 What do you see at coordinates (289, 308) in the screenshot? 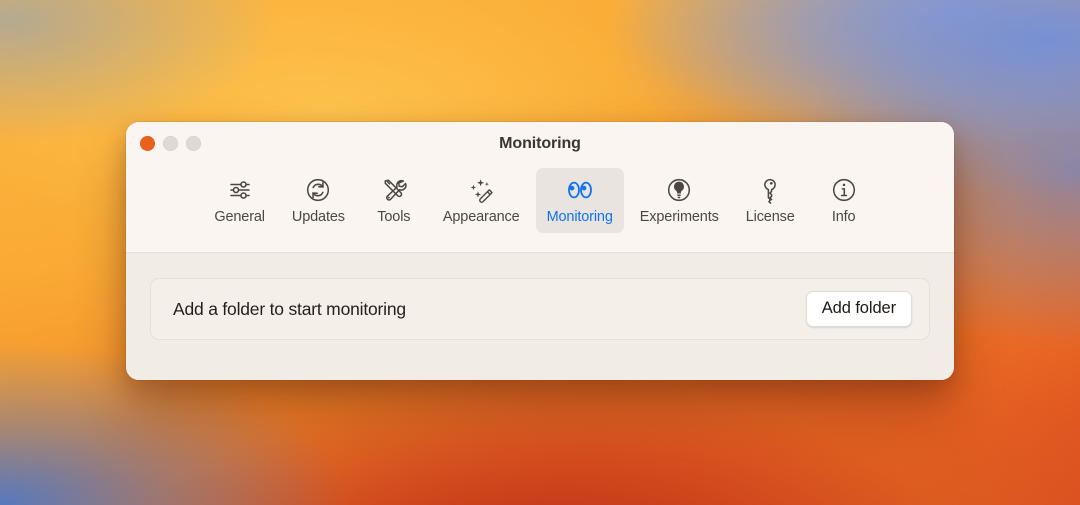
I see `empty-state-label: Add a folder to start monitoring` at bounding box center [289, 308].